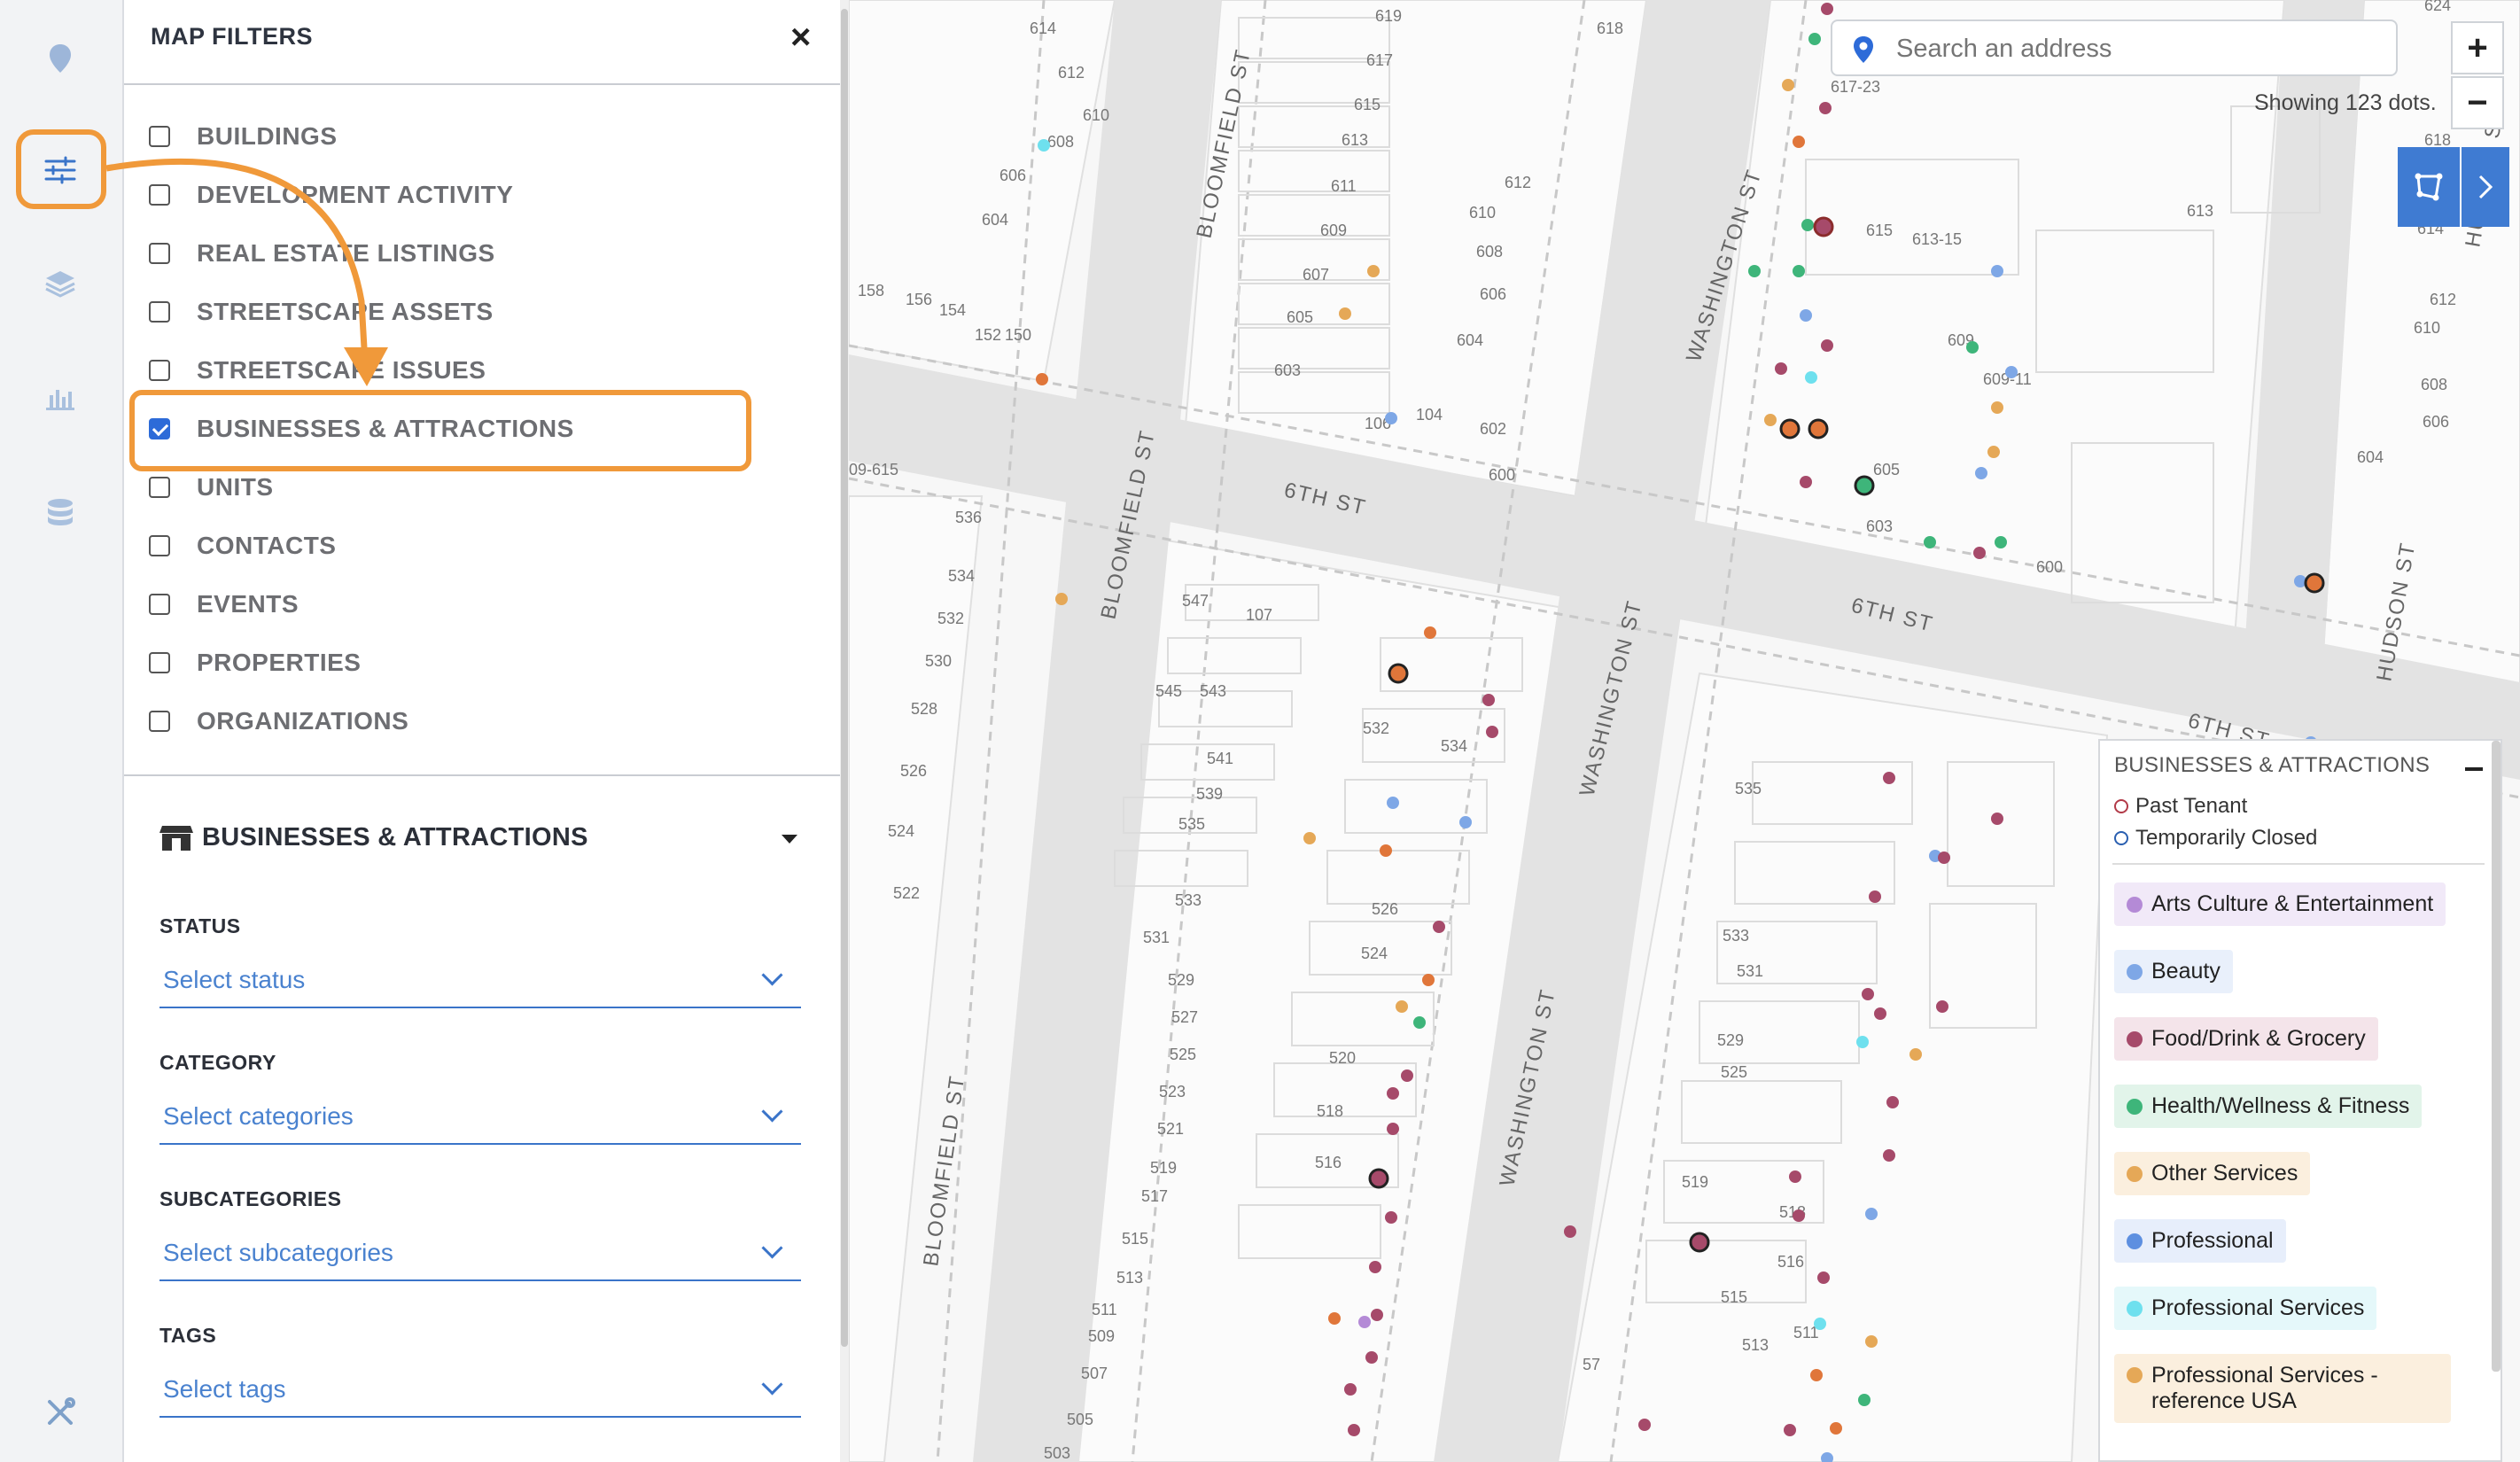  What do you see at coordinates (844, 678) in the screenshot?
I see `scrollbar-thumb` at bounding box center [844, 678].